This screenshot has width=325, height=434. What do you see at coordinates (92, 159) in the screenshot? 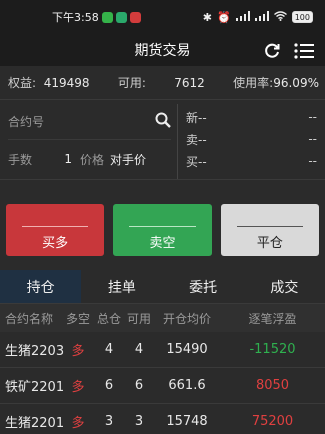
I see `price-label: 价格` at bounding box center [92, 159].